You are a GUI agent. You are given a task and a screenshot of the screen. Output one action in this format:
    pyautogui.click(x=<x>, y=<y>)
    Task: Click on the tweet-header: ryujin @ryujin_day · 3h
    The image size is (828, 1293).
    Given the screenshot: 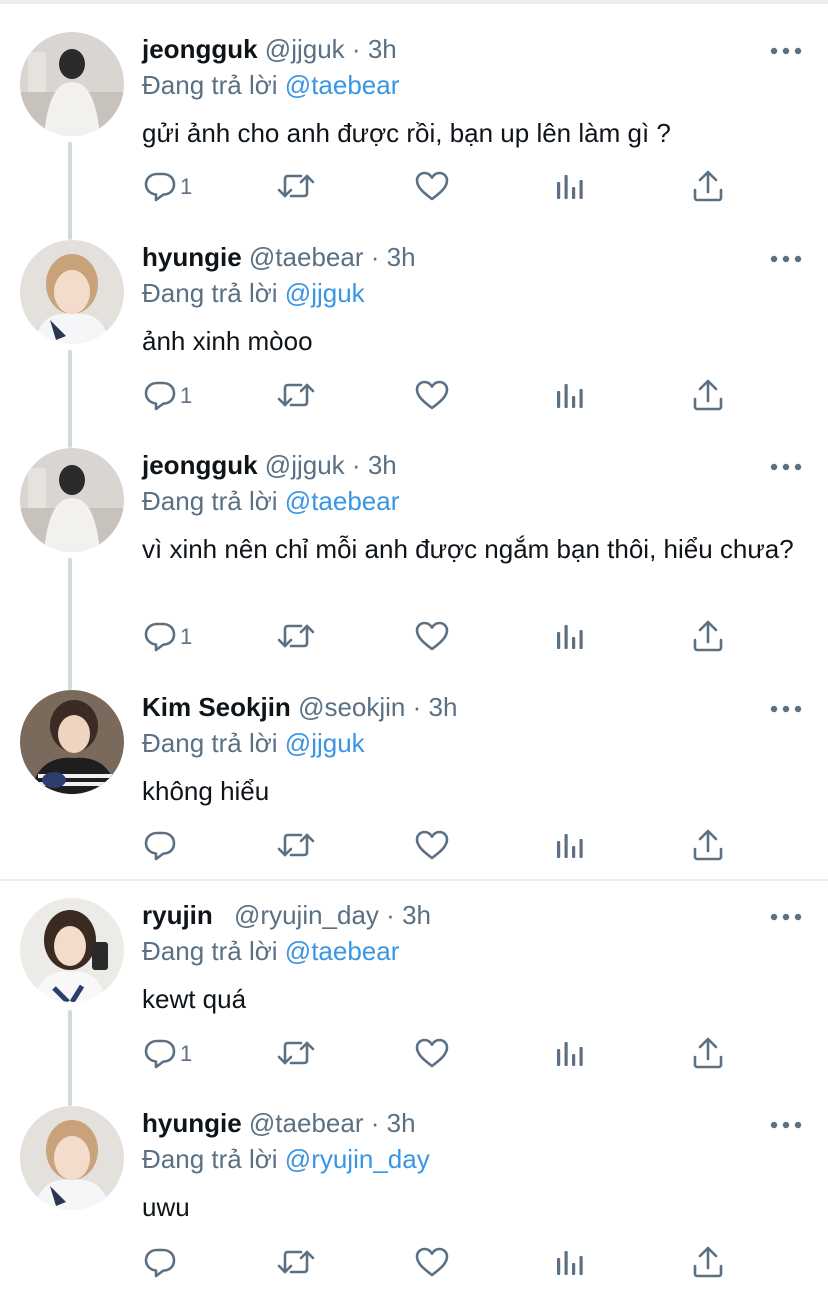 What is the action you would take?
    pyautogui.click(x=286, y=915)
    